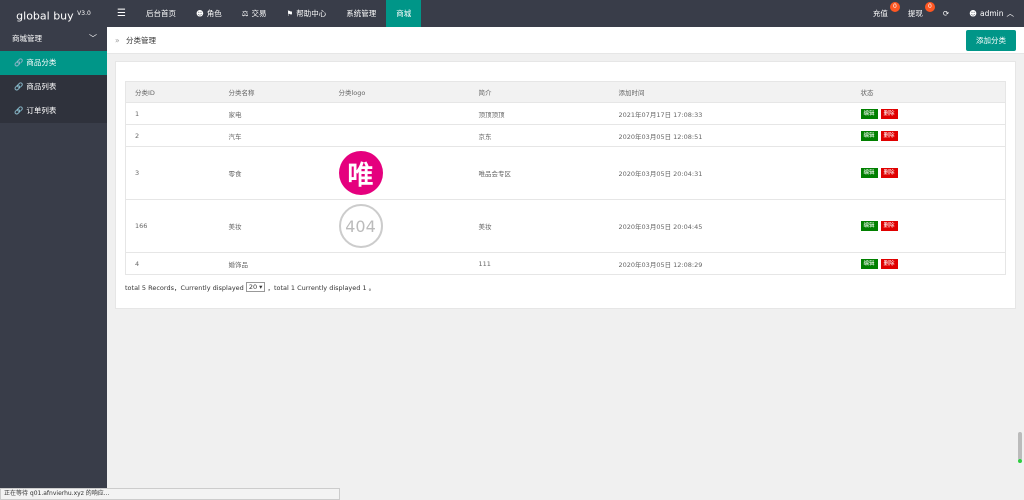 This screenshot has width=1024, height=500. I want to click on scroll-dot, so click(1020, 461).